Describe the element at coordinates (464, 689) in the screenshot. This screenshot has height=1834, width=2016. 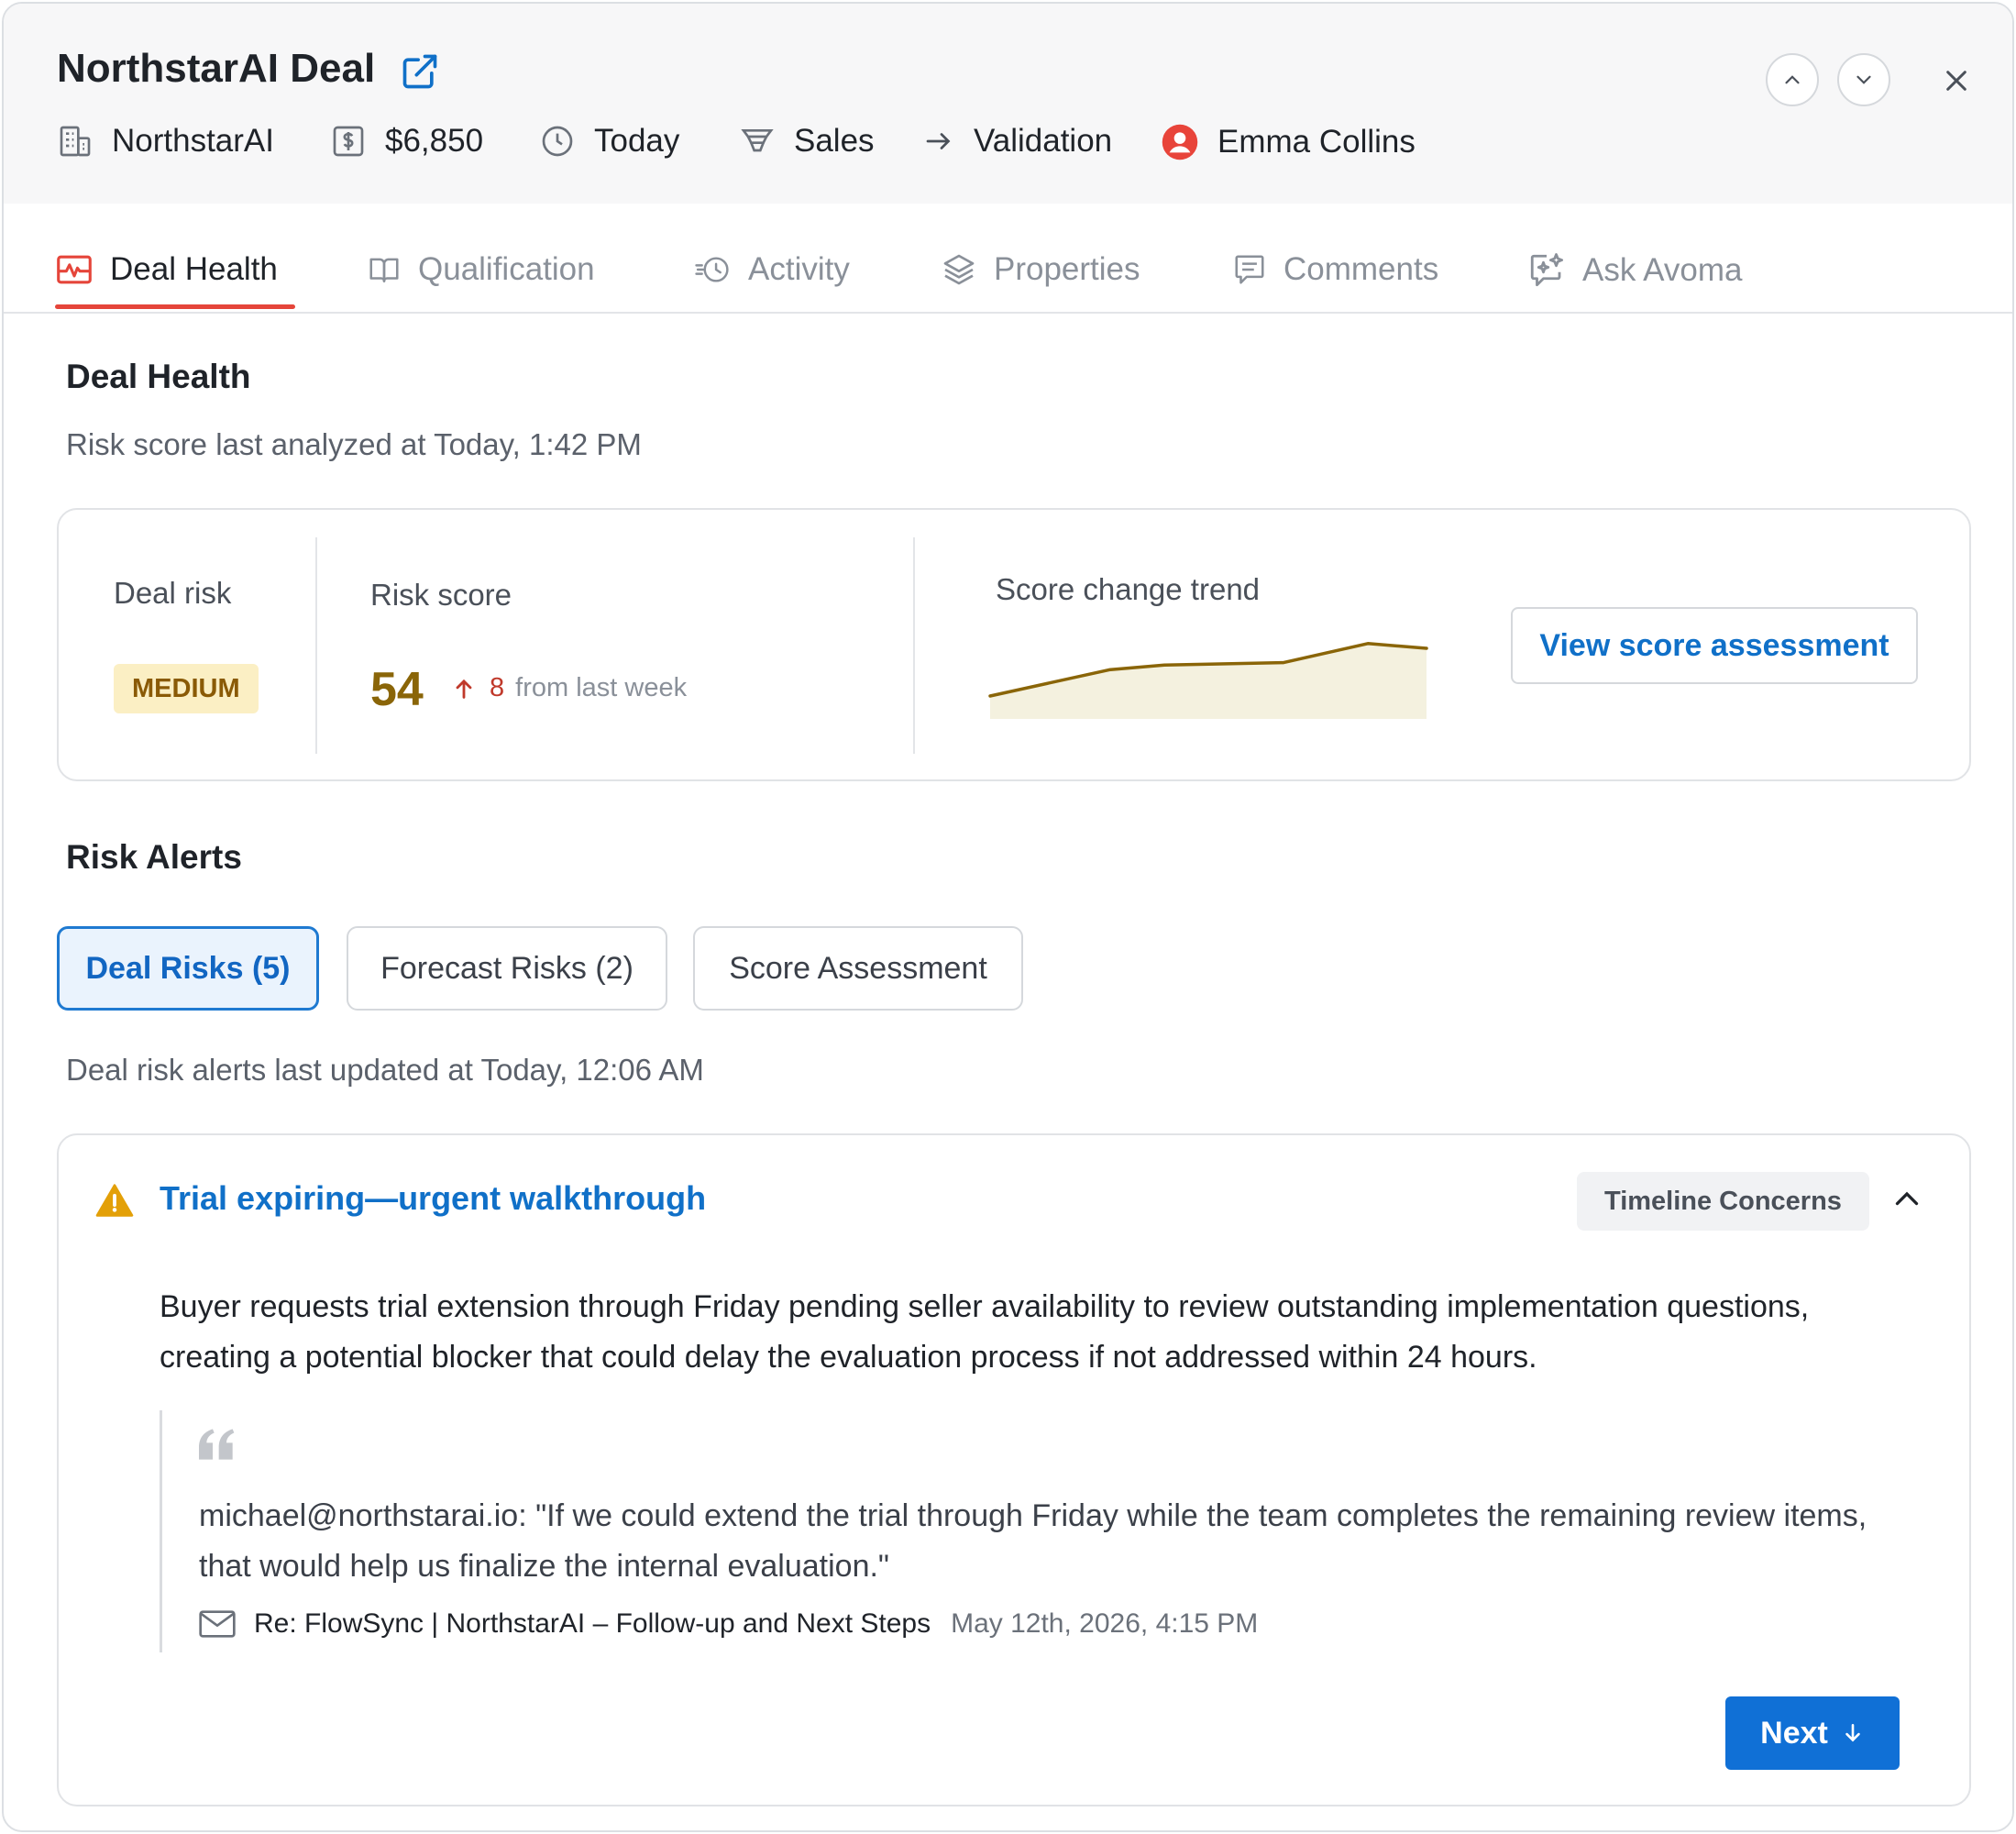
I see `arrow-up-icon` at that location.